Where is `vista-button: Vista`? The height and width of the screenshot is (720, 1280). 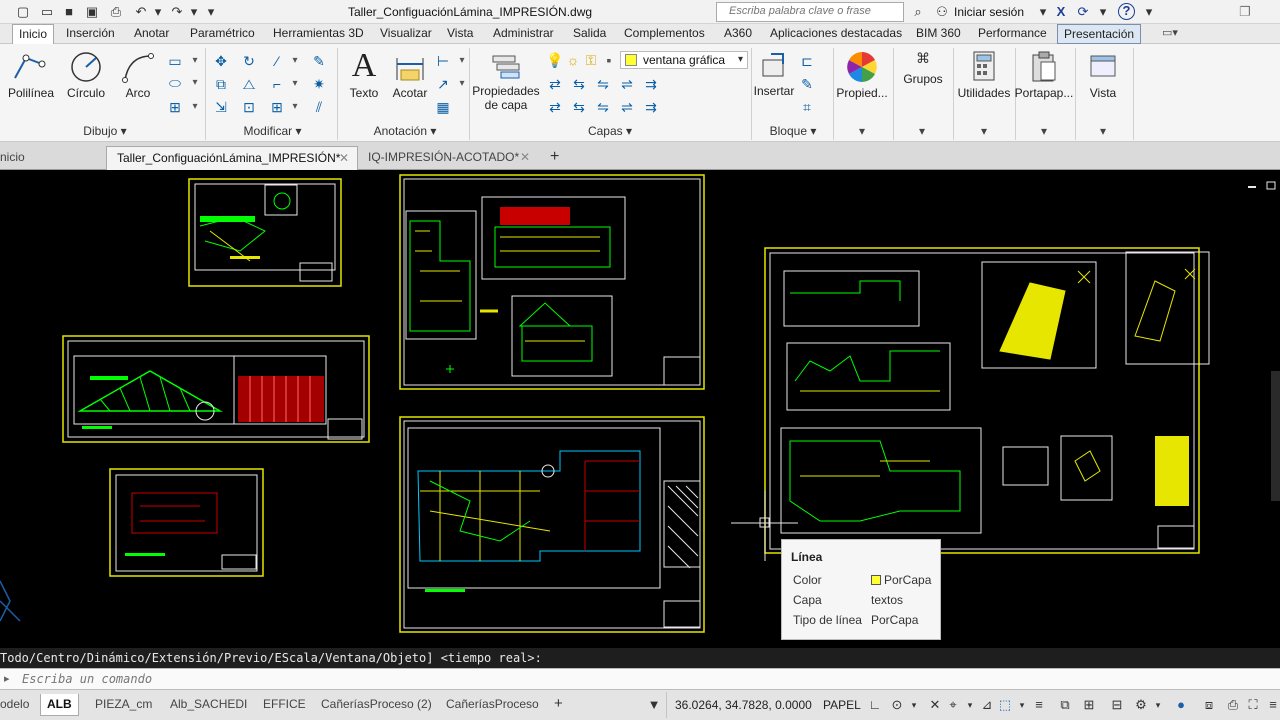
vista-button: Vista is located at coordinates (1103, 75).